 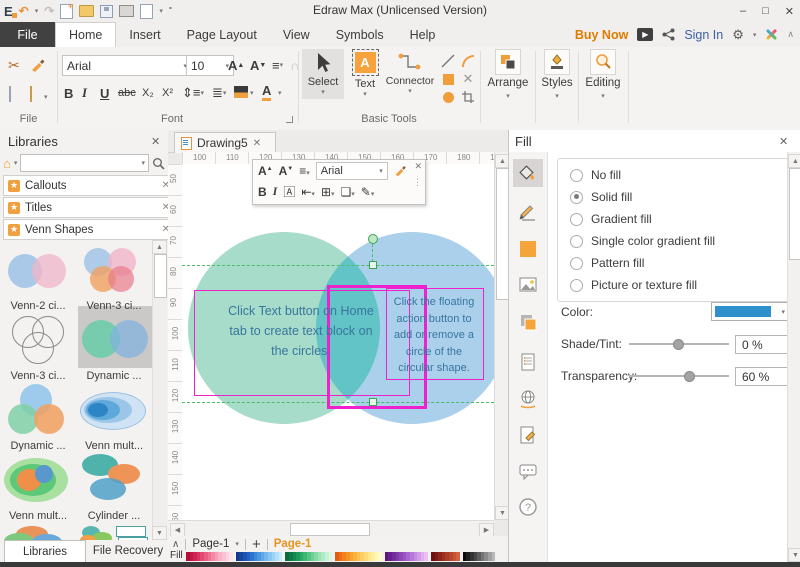 I want to click on font-color-button: A, so click(x=267, y=92).